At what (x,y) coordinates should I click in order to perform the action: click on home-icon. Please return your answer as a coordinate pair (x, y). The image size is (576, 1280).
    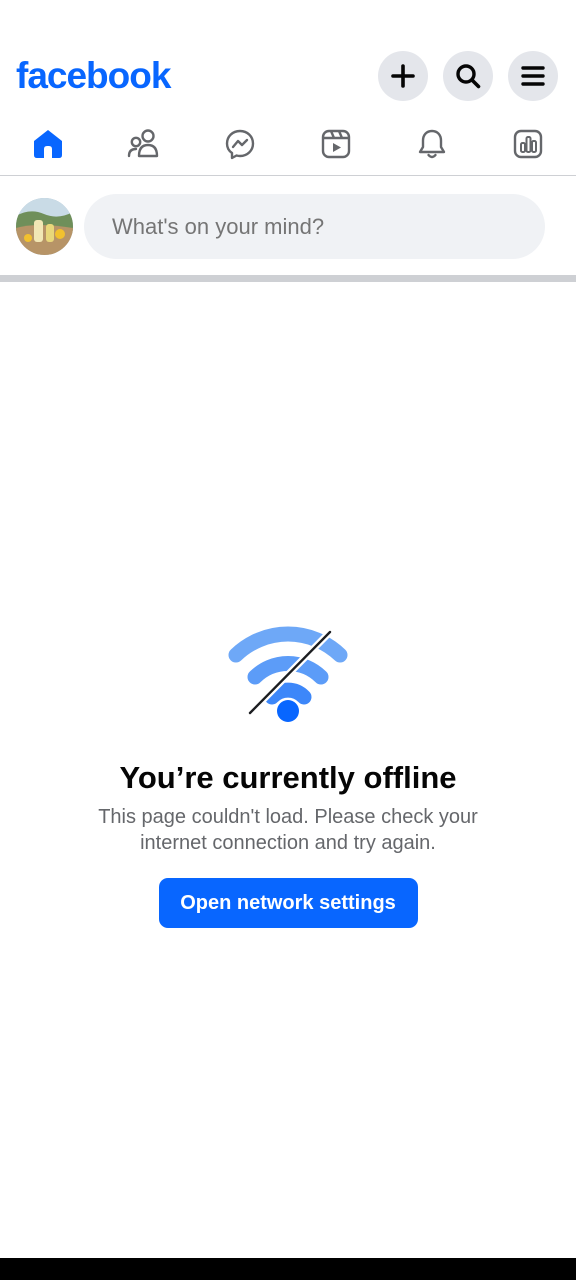
    Looking at the image, I should click on (48, 144).